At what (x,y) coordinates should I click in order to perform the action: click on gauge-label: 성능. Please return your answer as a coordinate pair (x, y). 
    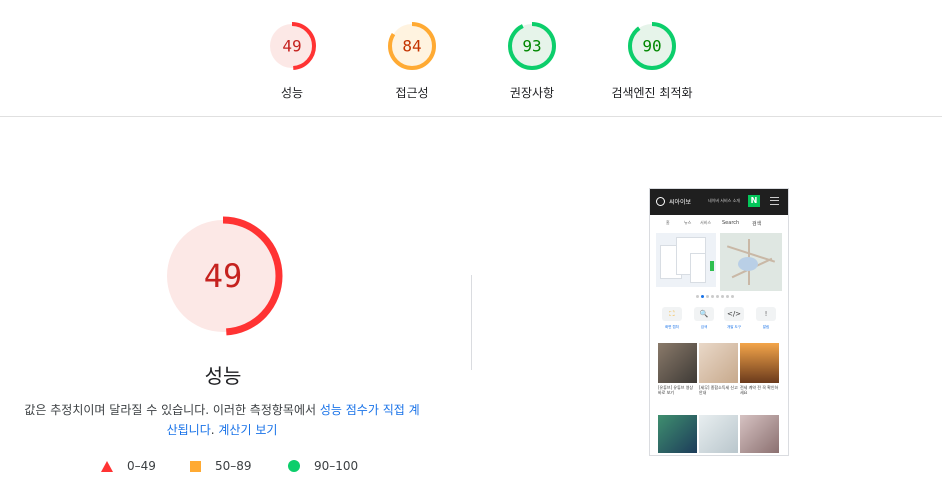
    Looking at the image, I should click on (292, 93).